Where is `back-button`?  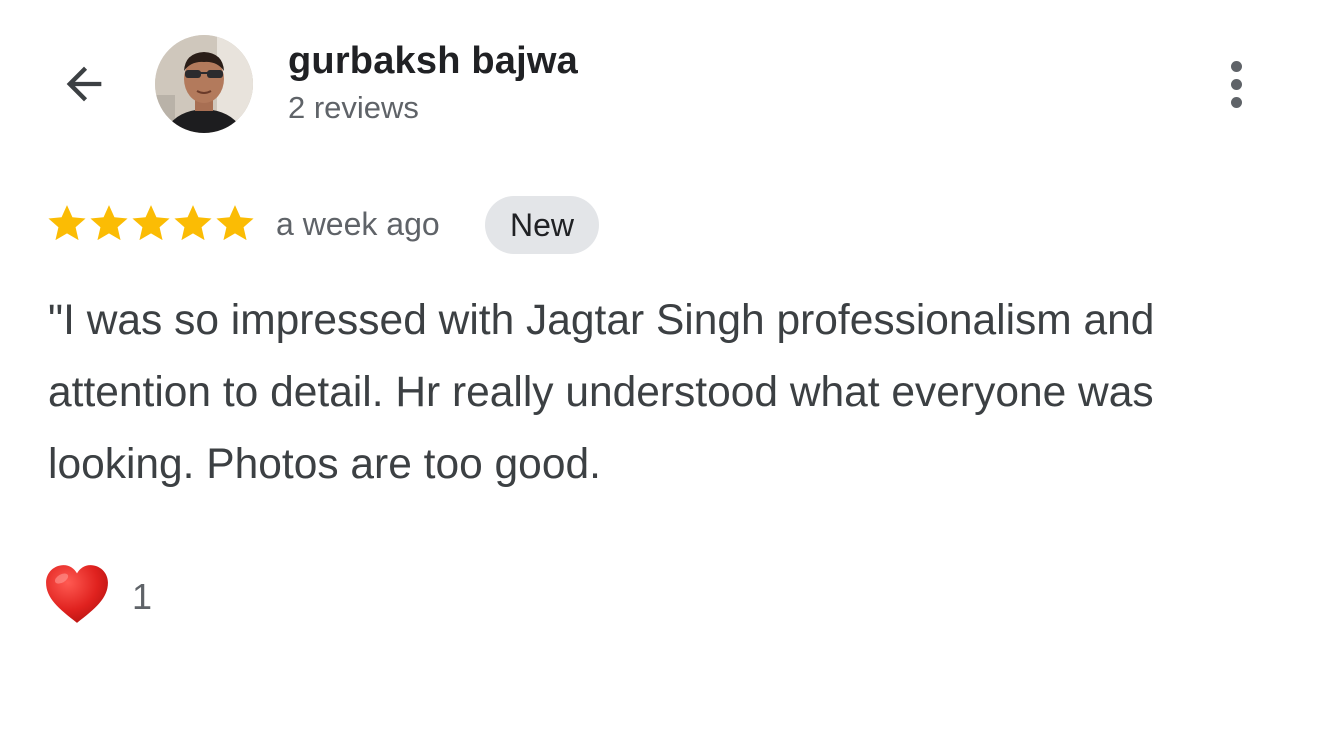 back-button is located at coordinates (84, 84).